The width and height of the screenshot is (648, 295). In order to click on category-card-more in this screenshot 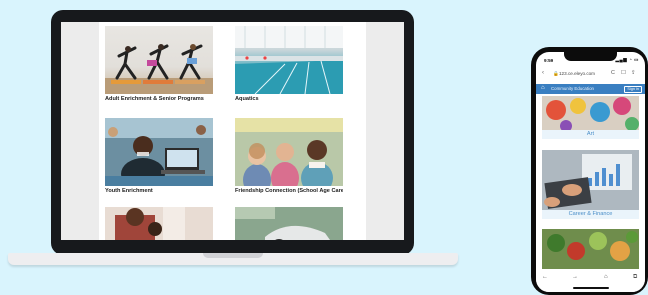, I will do `click(590, 249)`.